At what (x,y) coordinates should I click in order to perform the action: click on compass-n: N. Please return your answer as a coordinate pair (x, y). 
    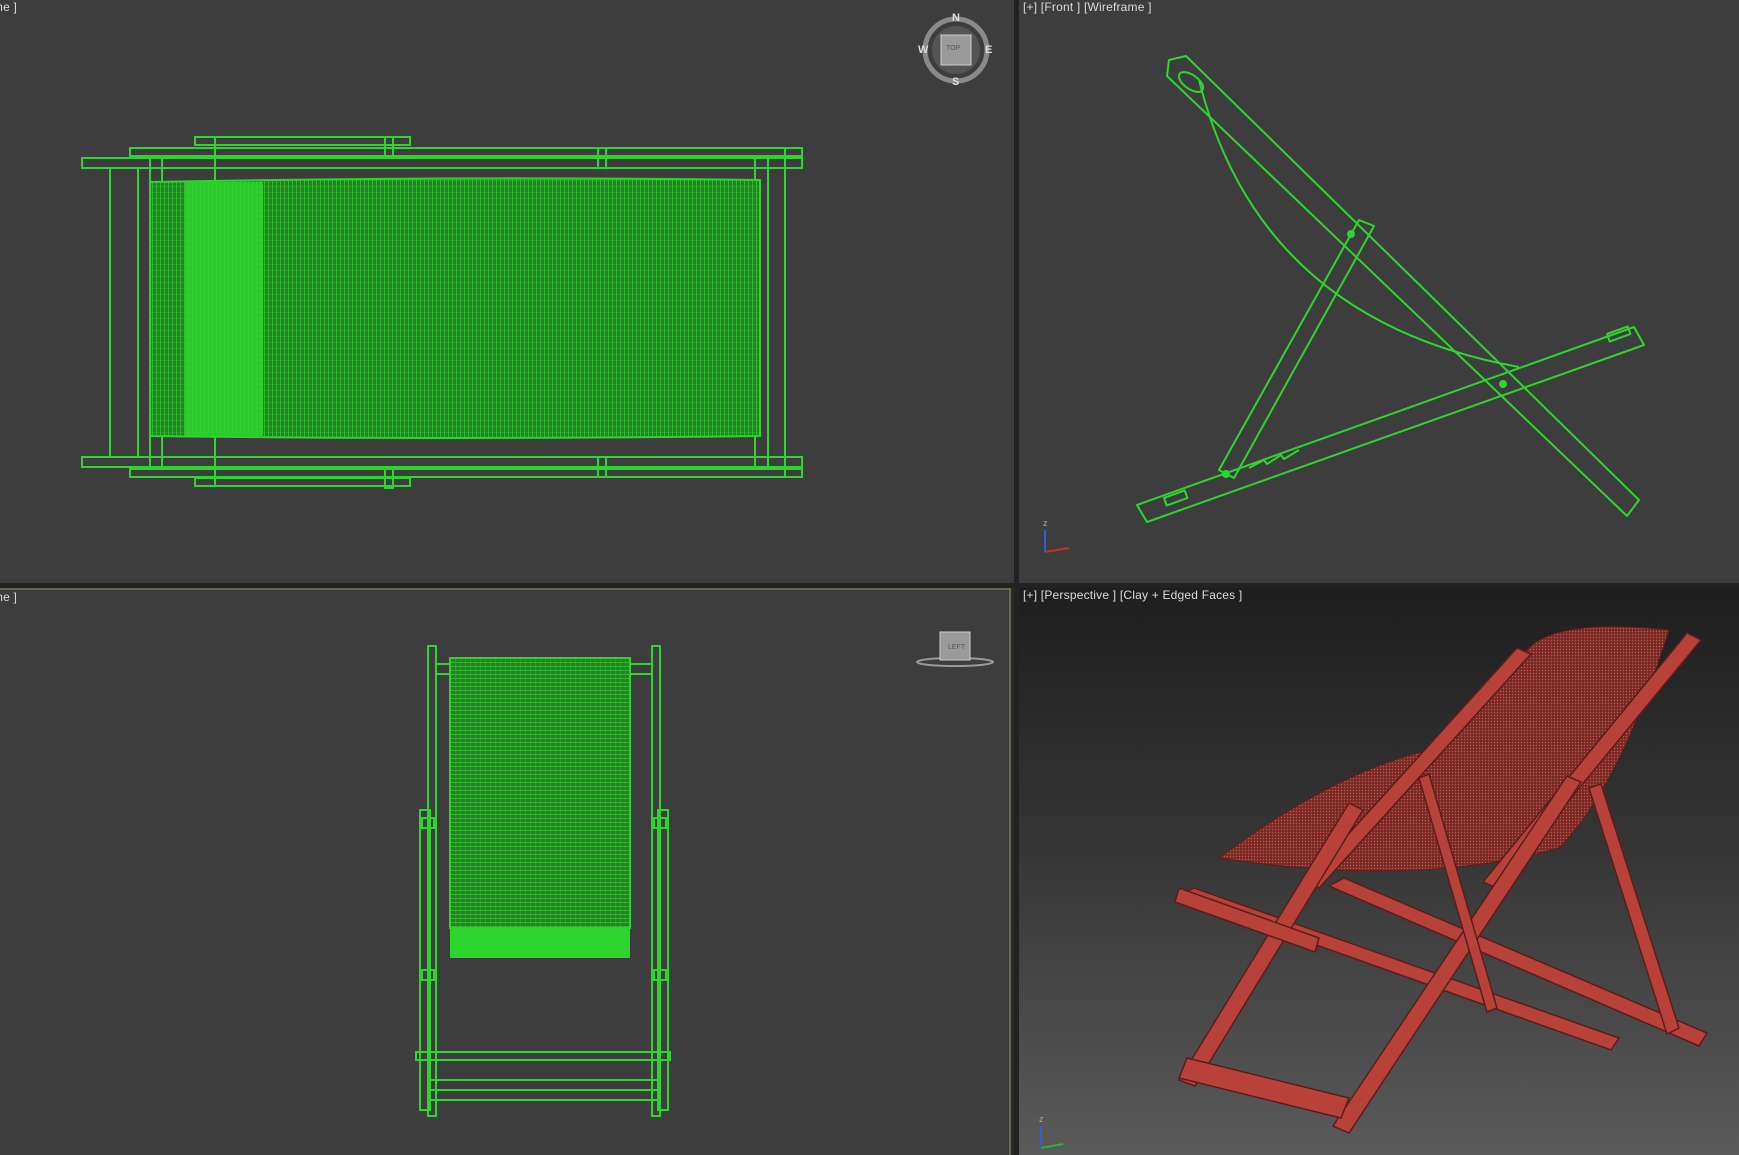
    Looking at the image, I should click on (956, 18).